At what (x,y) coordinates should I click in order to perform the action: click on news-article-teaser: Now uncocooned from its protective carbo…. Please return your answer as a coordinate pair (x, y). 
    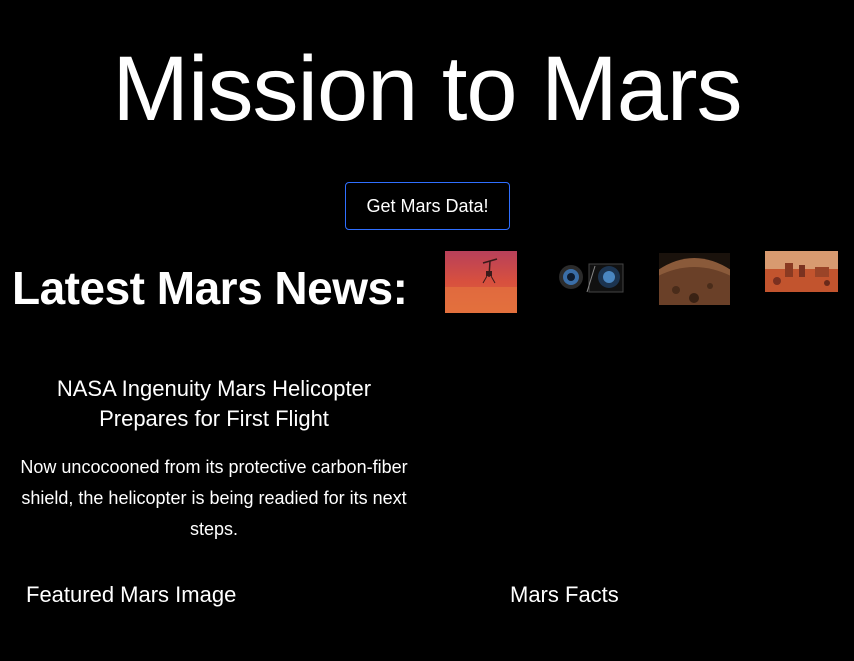
    Looking at the image, I should click on (214, 498).